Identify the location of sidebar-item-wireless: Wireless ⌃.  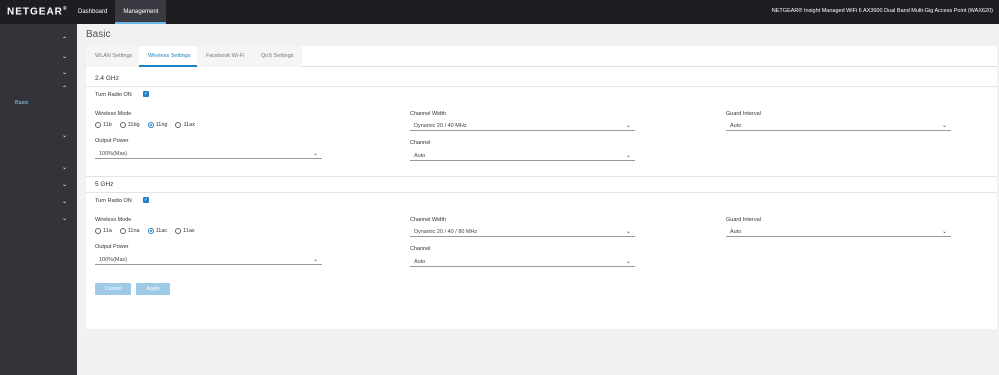
(38, 89).